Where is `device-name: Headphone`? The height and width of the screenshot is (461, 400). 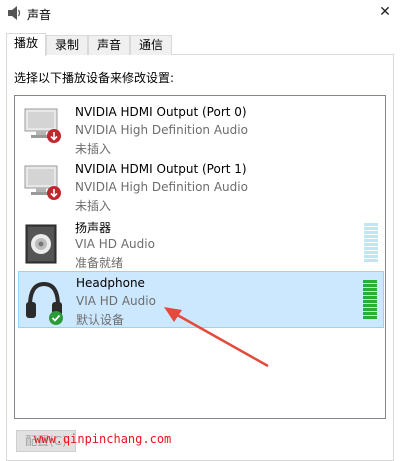 device-name: Headphone is located at coordinates (110, 283).